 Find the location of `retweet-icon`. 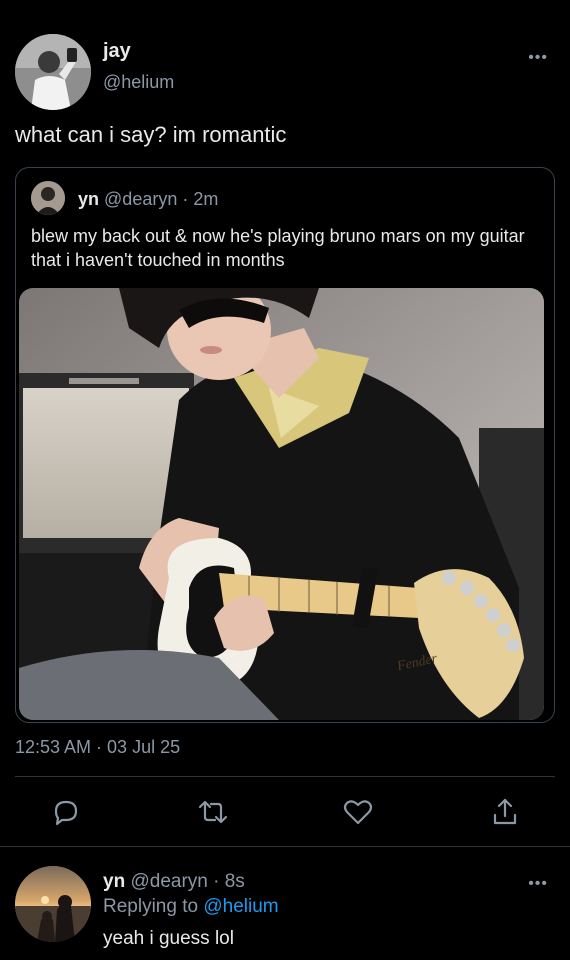

retweet-icon is located at coordinates (213, 812).